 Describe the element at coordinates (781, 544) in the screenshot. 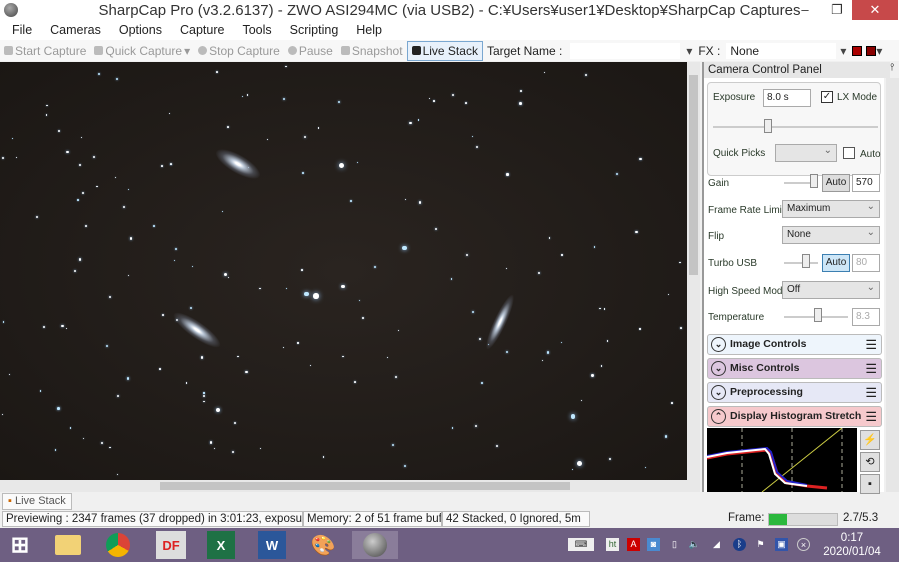

I see `display-icon: ▣` at that location.